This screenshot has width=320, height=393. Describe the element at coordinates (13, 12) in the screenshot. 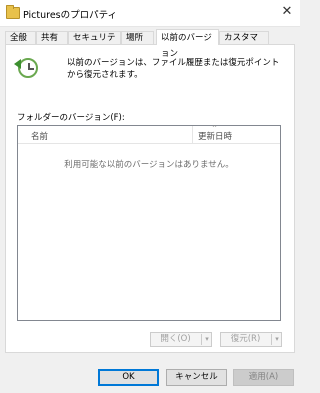

I see `folder-icon` at that location.